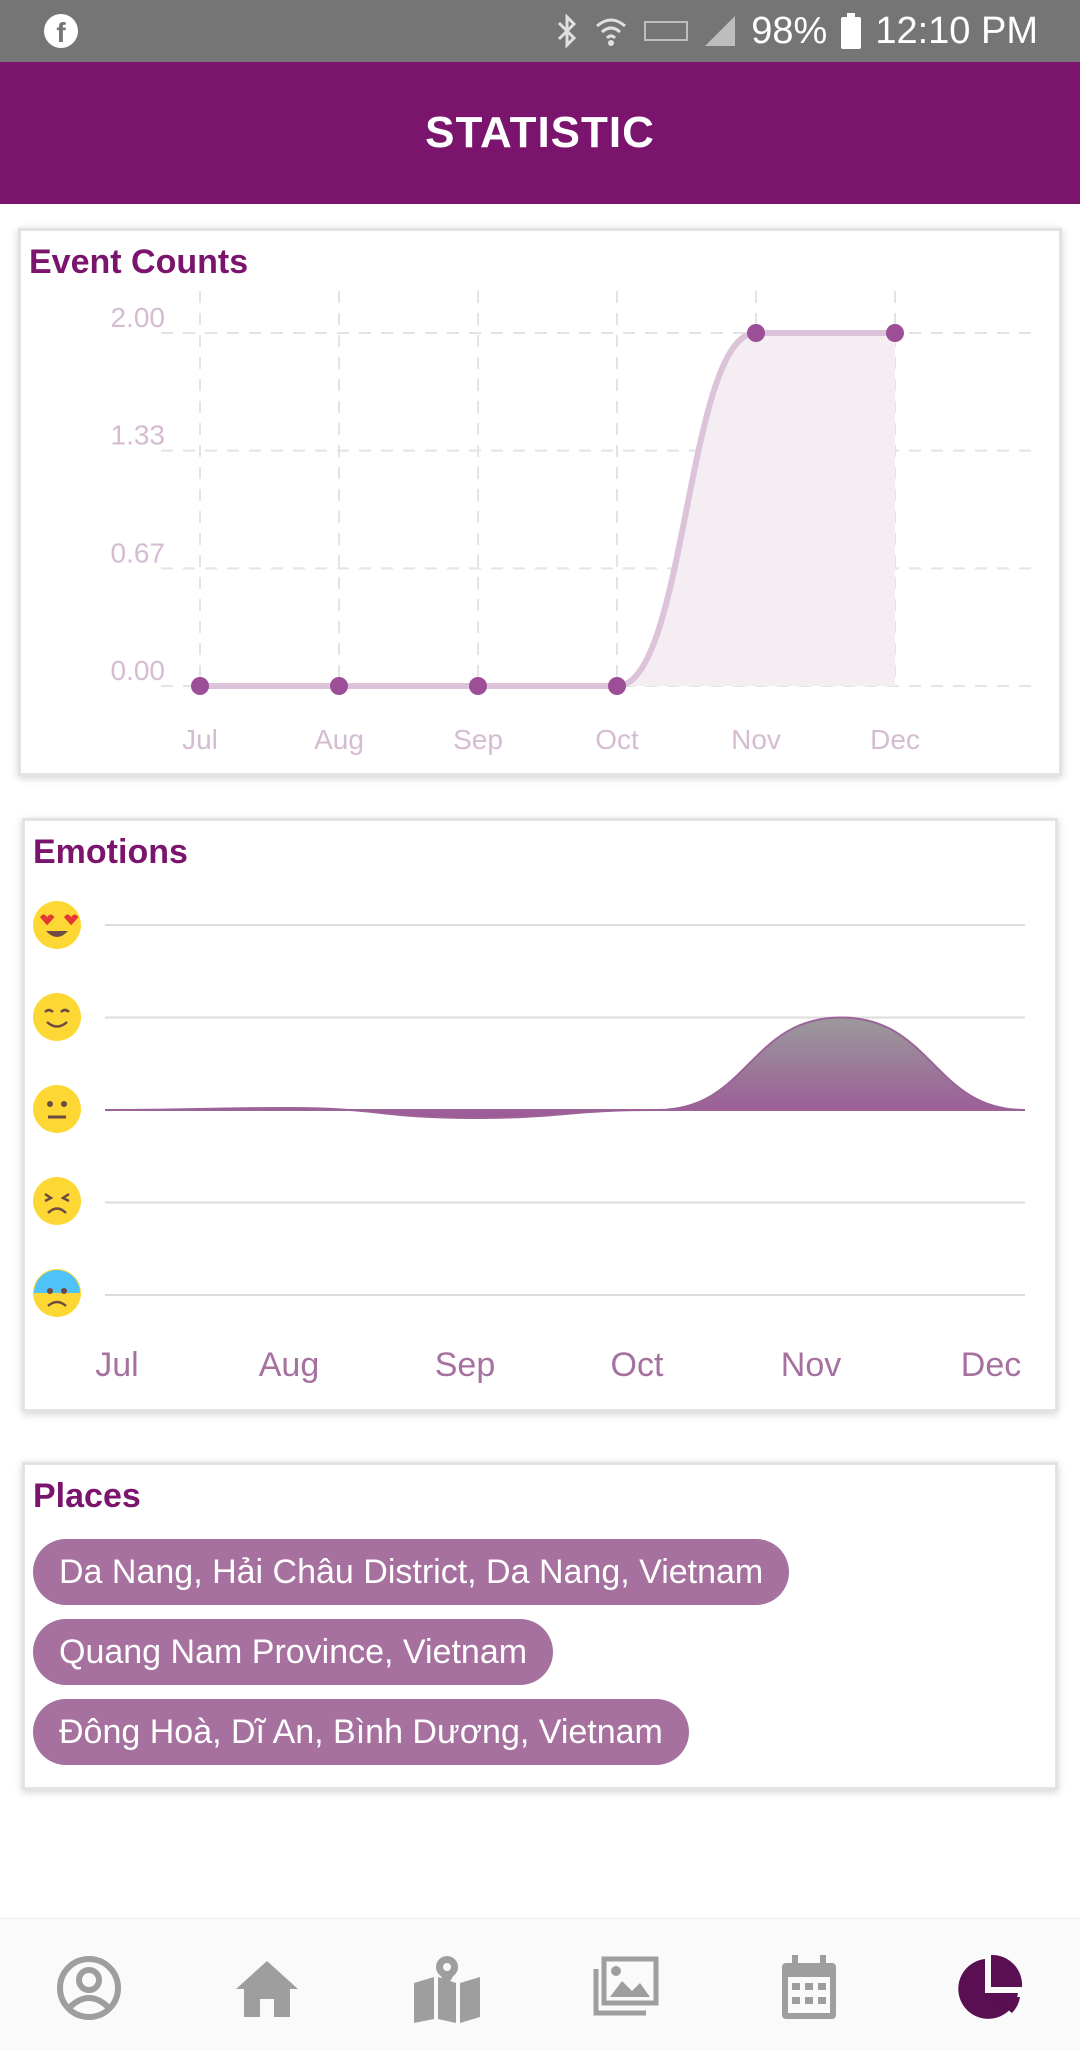 The width and height of the screenshot is (1080, 2051). What do you see at coordinates (720, 31) in the screenshot?
I see `signal-icon` at bounding box center [720, 31].